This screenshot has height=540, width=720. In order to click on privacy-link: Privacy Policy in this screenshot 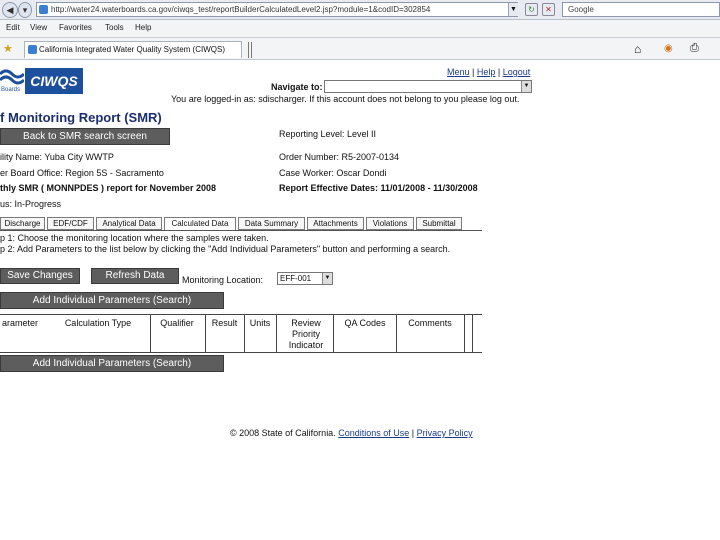, I will do `click(445, 433)`.